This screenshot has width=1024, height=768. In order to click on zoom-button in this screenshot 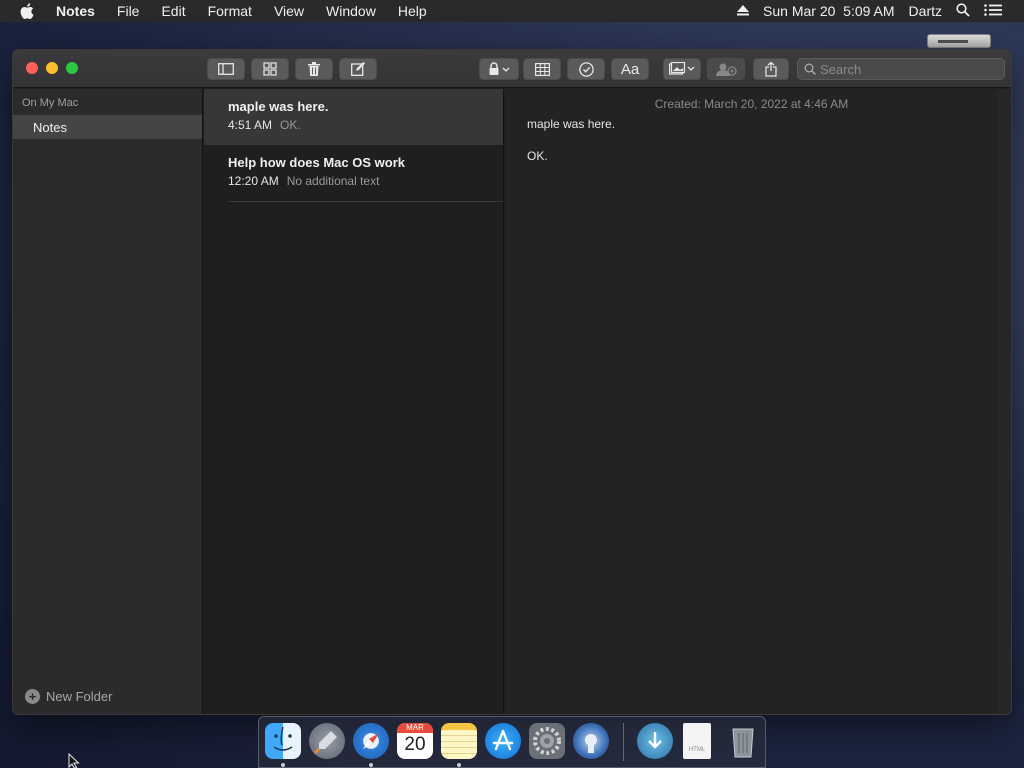, I will do `click(72, 68)`.